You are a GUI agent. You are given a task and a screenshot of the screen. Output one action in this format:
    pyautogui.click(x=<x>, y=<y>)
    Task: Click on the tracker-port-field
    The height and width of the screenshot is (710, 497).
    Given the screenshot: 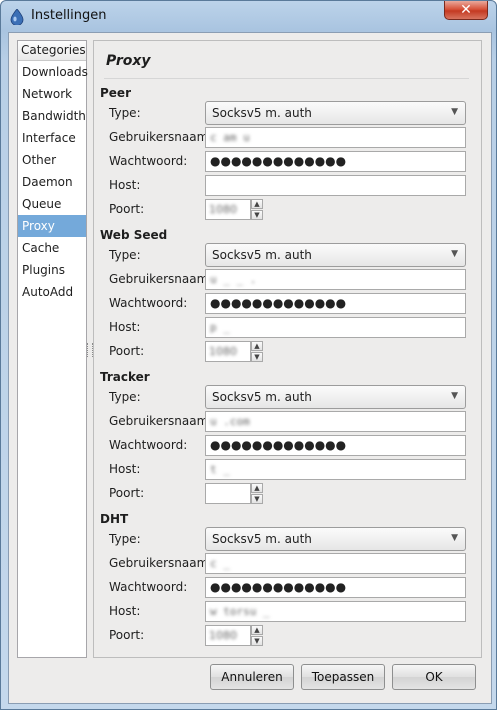 What is the action you would take?
    pyautogui.click(x=228, y=493)
    